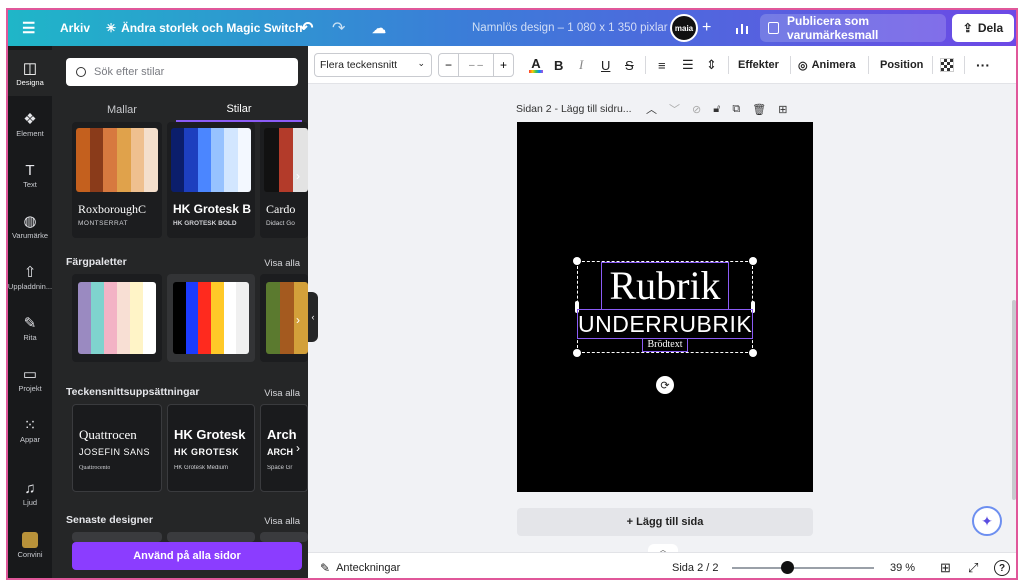 The image size is (1024, 586). I want to click on chevron-up-icon: ︿, so click(651, 109).